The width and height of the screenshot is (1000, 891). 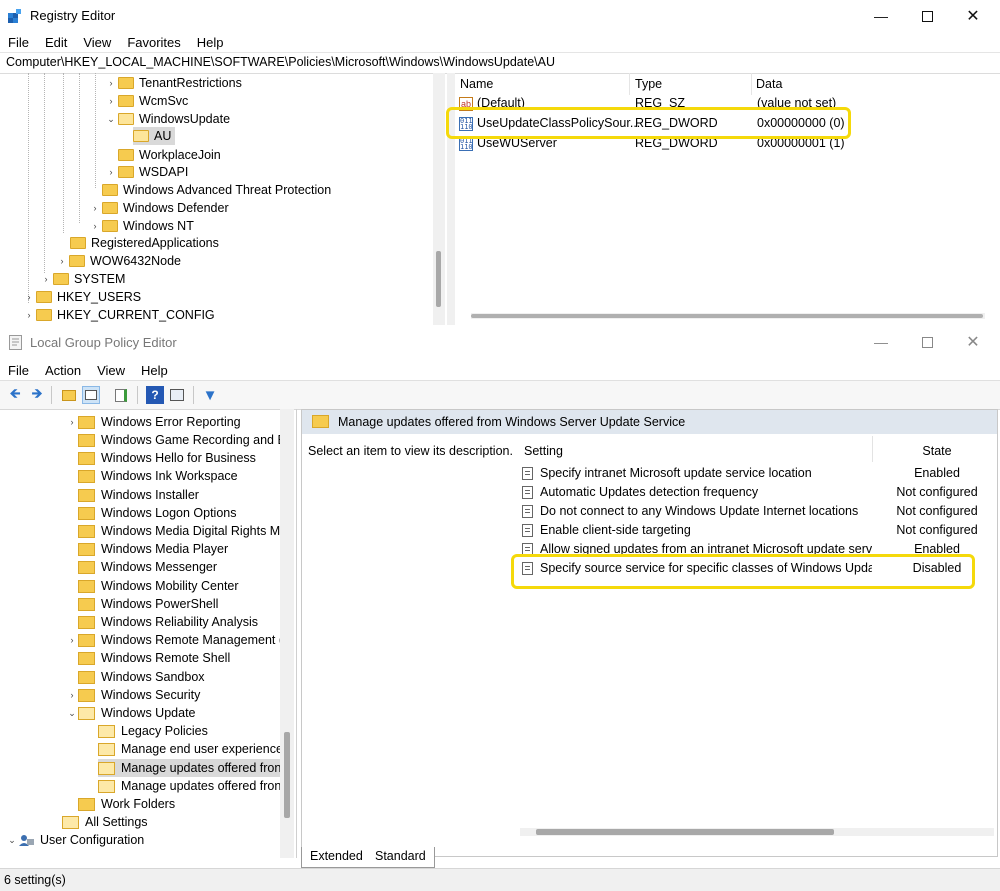 What do you see at coordinates (118, 261) in the screenshot?
I see `tree-node: › WOW6432Node` at bounding box center [118, 261].